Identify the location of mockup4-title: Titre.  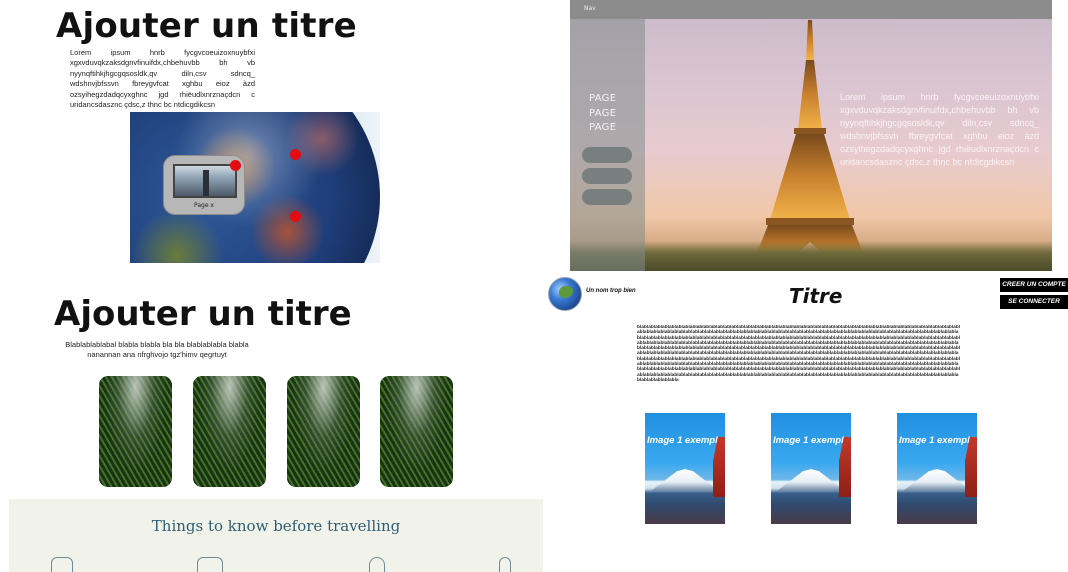
(816, 296).